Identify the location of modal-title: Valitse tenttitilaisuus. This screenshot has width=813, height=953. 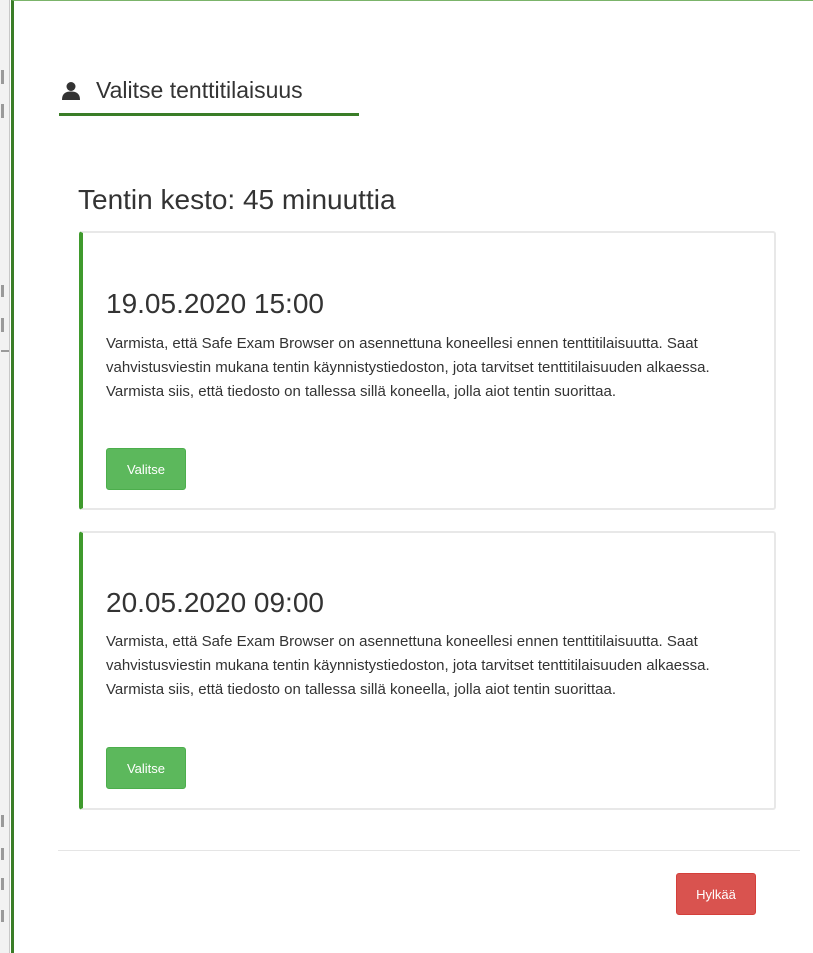
(209, 96).